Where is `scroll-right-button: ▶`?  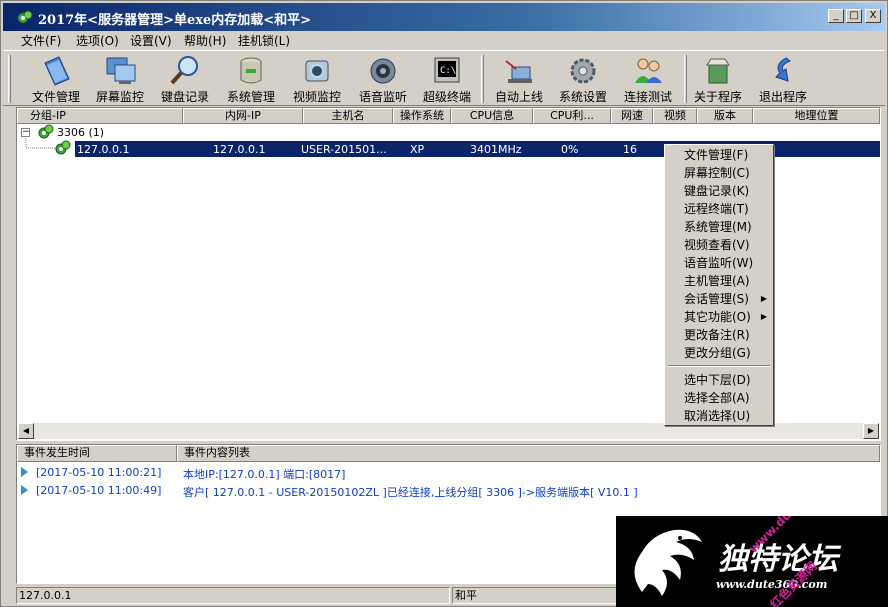
scroll-right-button: ▶ is located at coordinates (871, 431).